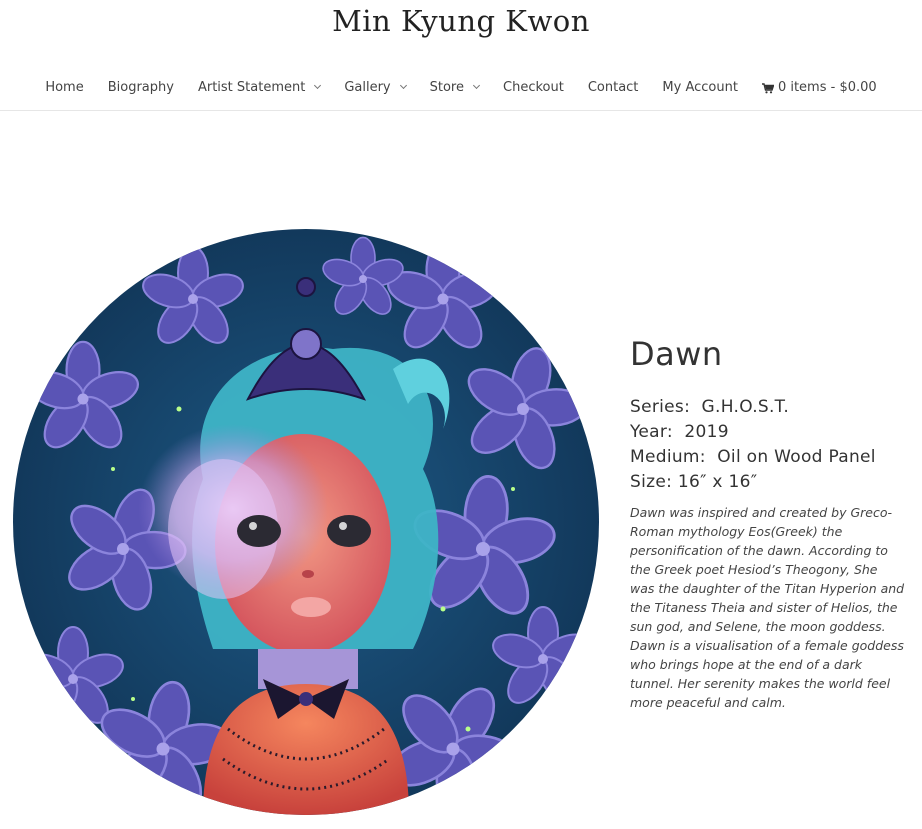  I want to click on medium-row: Medium: Oil on Wood Panel, so click(770, 457).